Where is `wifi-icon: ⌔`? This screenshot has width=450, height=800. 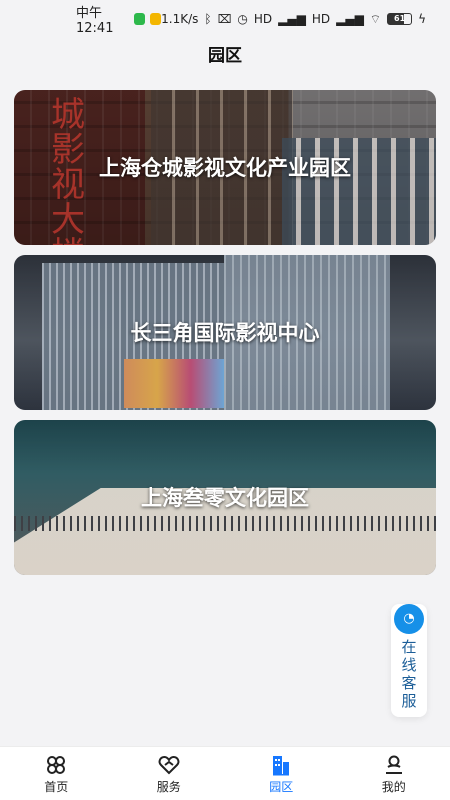
wifi-icon: ⌔ is located at coordinates (375, 18).